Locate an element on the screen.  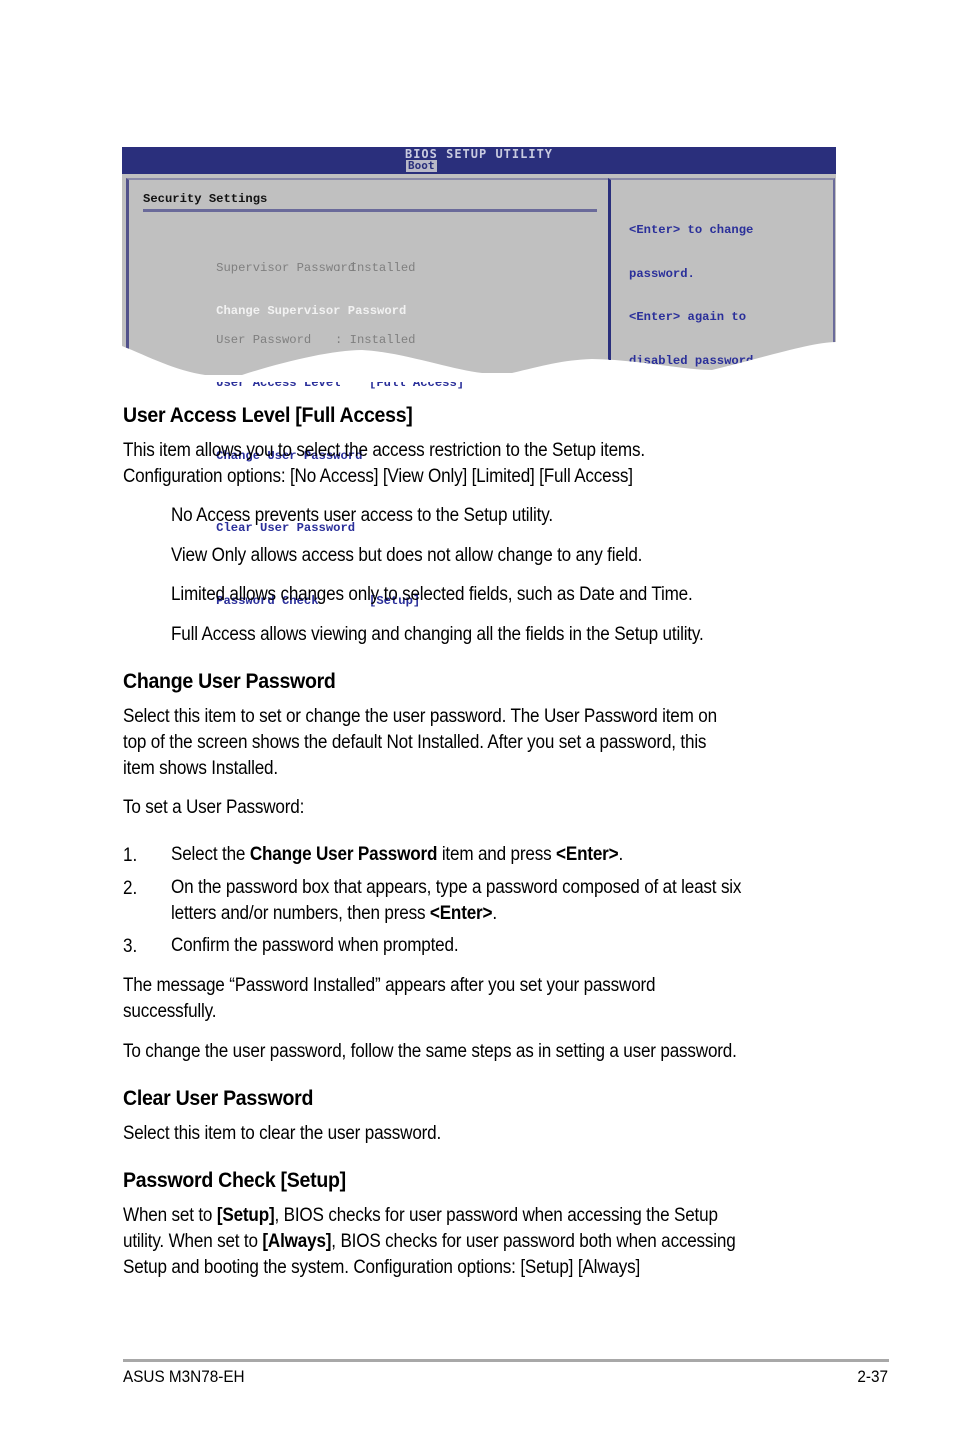
bios-menu-item-change-supervisor-password: Change Supervisor Password is located at coordinates (274, 311).